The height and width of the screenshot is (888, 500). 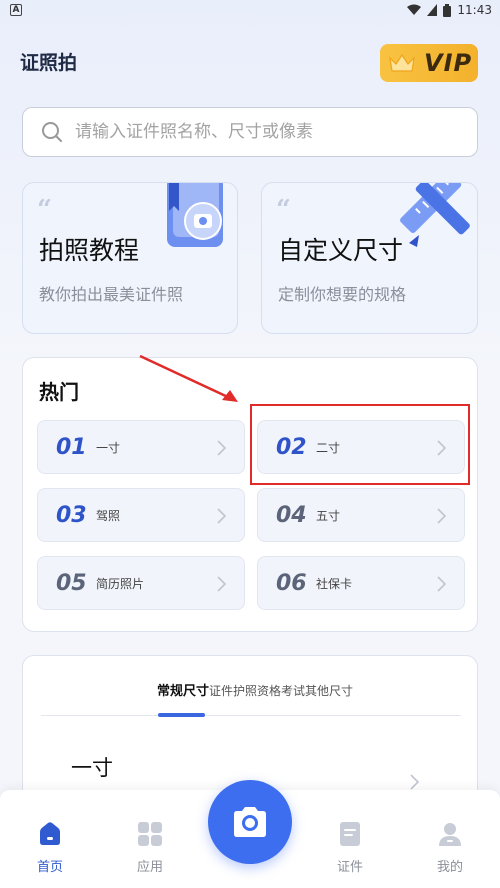 What do you see at coordinates (150, 847) in the screenshot?
I see `nav-apps: 应用` at bounding box center [150, 847].